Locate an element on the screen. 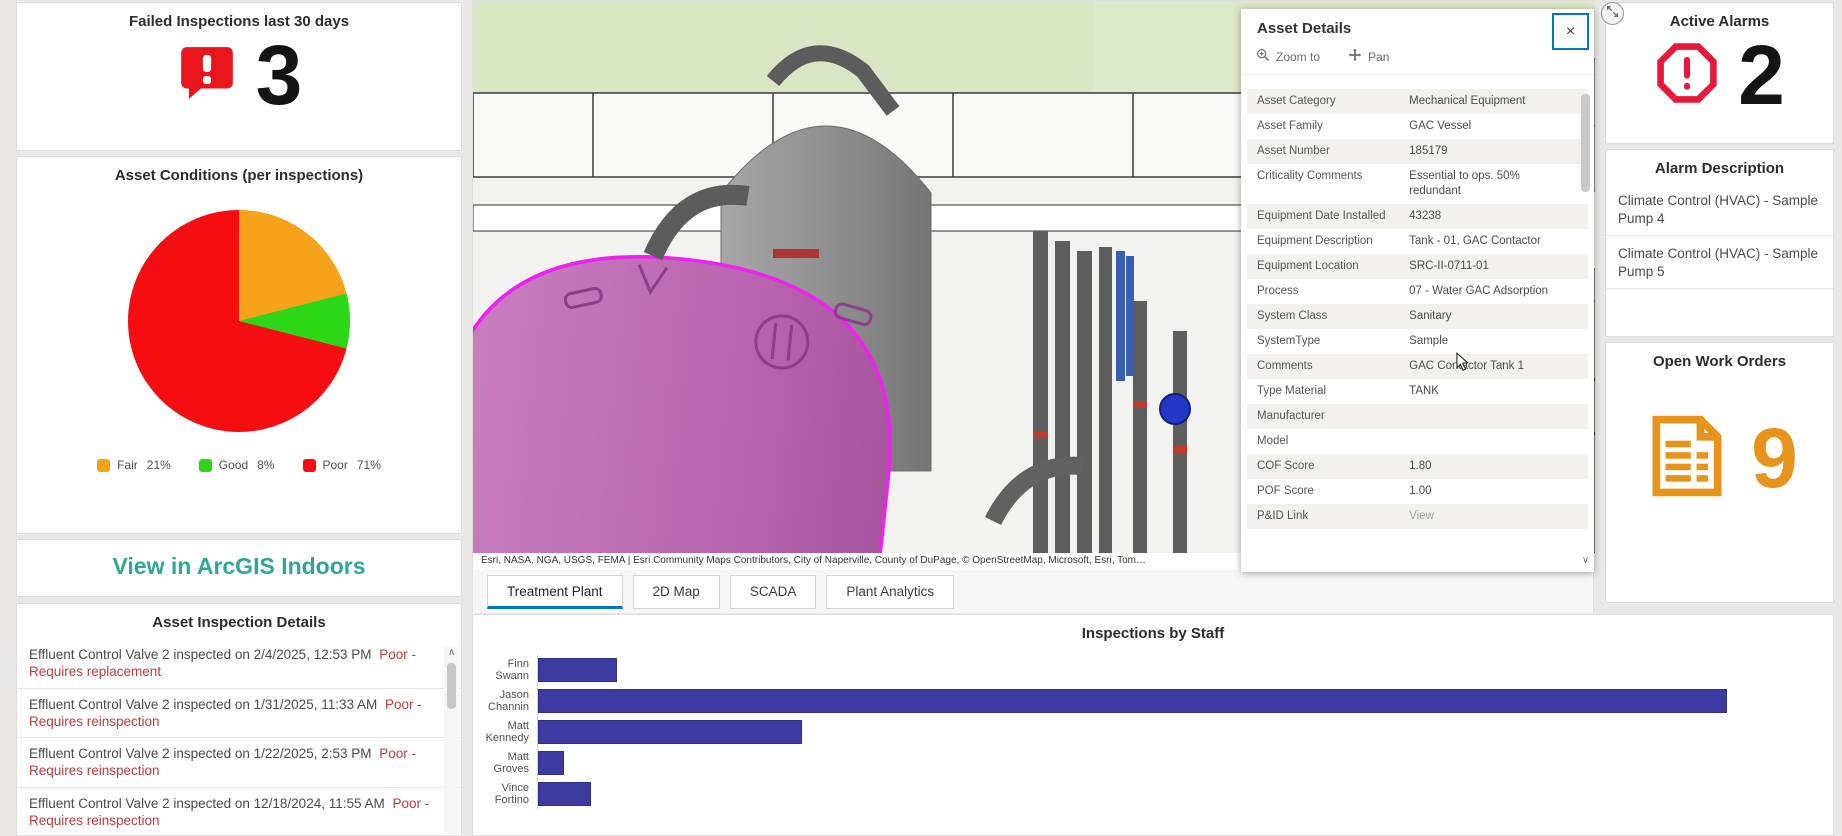  attribute-label: Comments is located at coordinates (1285, 366).